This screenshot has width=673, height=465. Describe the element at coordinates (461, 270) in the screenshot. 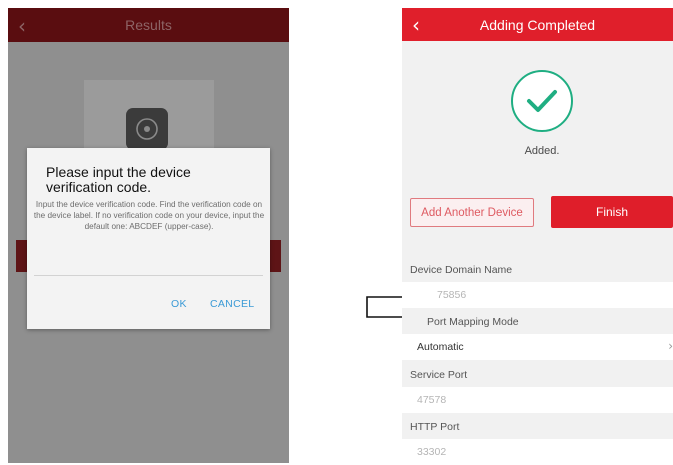

I see `device-domain-name-label: Device Domain Name` at that location.